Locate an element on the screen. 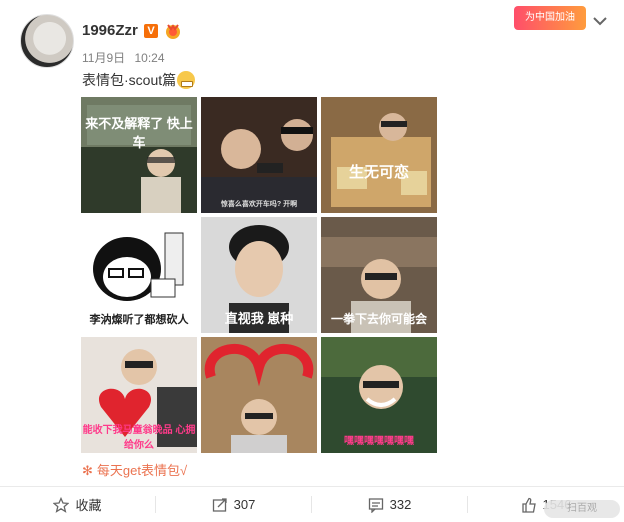 The image size is (624, 522). post-text: 表情包·scout篇 is located at coordinates (139, 80).